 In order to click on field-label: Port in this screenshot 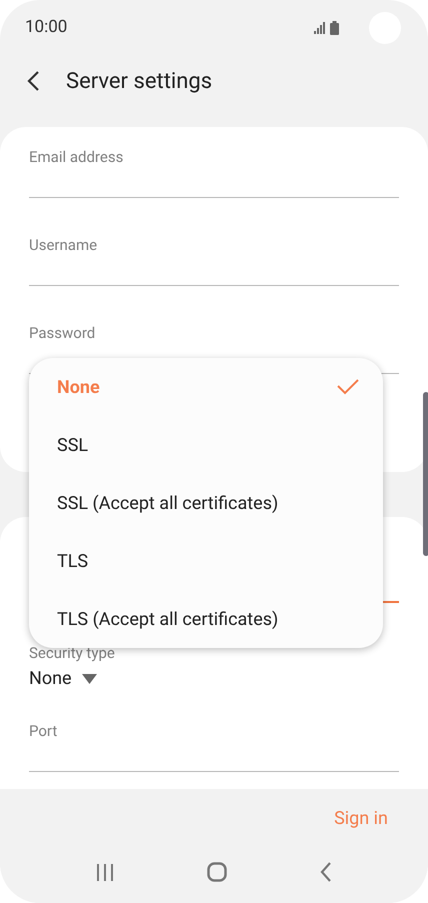, I will do `click(43, 731)`.